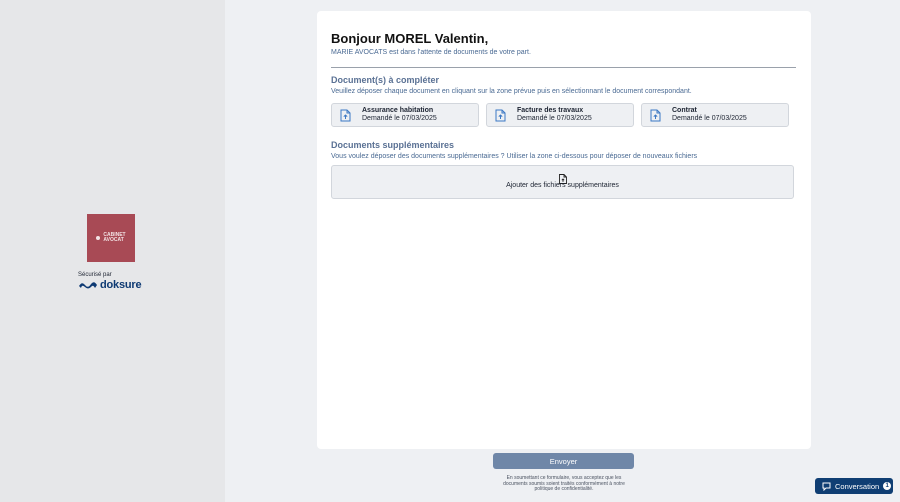 This screenshot has height=502, width=900. I want to click on chat-bubble-icon, so click(826, 486).